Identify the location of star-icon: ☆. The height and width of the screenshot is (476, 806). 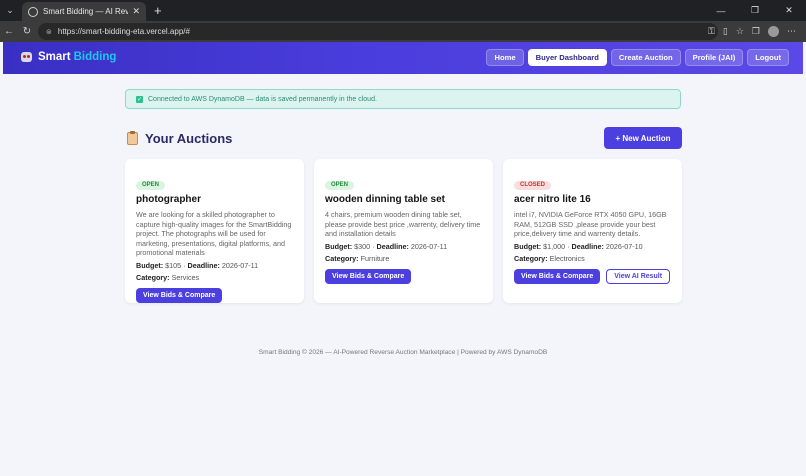
(740, 31).